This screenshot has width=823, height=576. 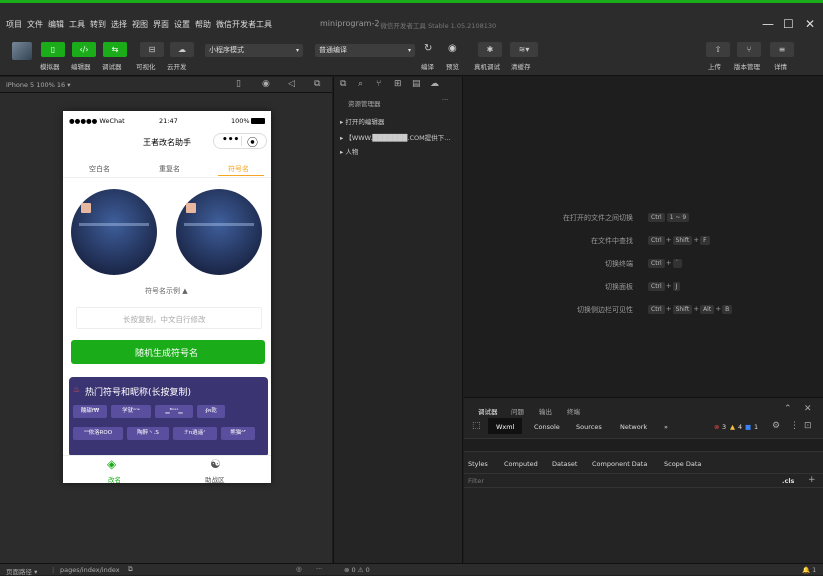 I want to click on hint-keys: Ctrl + Shift + Alt + B, so click(x=690, y=309).